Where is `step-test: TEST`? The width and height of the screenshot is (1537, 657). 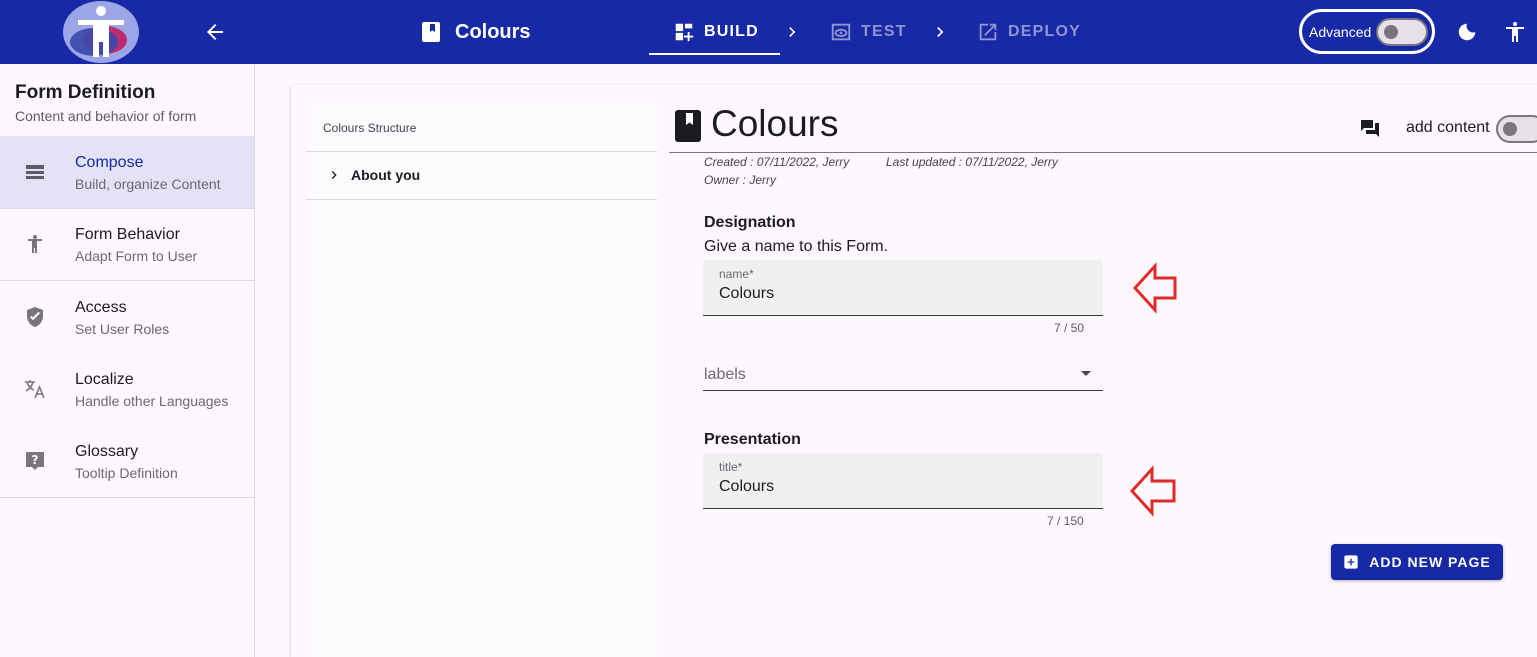 step-test: TEST is located at coordinates (868, 32).